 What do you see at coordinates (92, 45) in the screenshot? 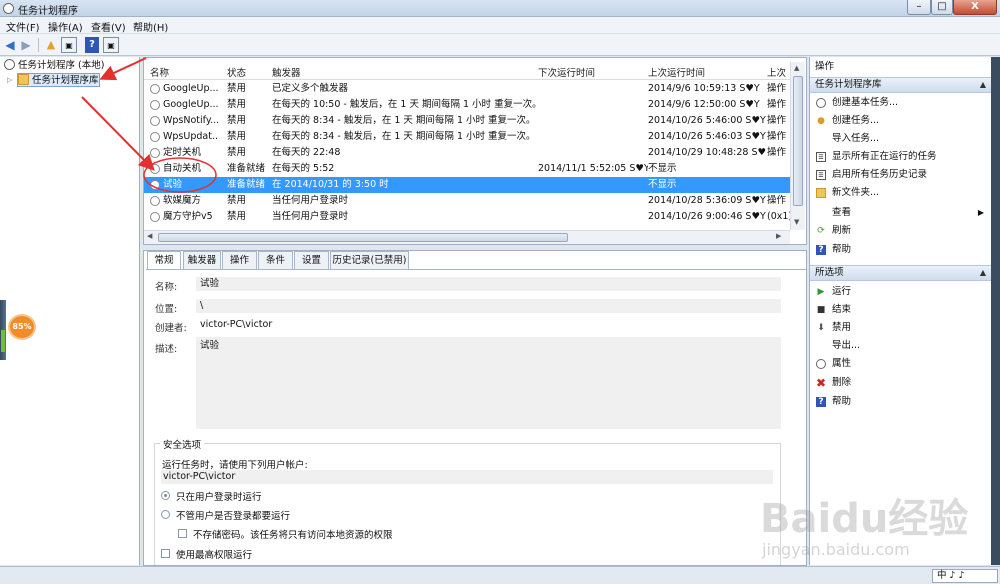
I see `help-icon: ?` at bounding box center [92, 45].